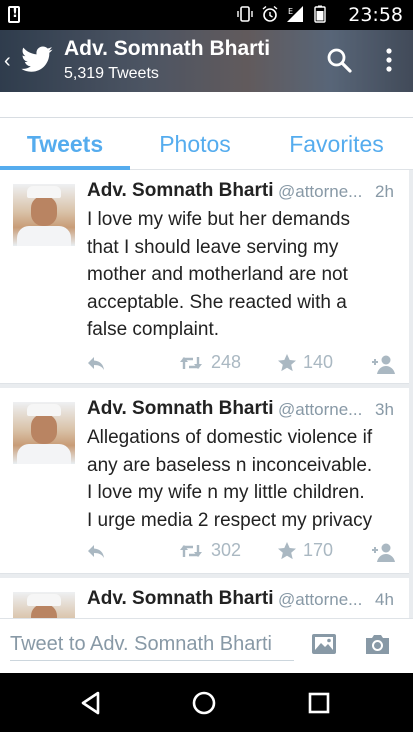 Image resolution: width=413 pixels, height=732 pixels. What do you see at coordinates (282, 14) in the screenshot?
I see `status-icons: E` at bounding box center [282, 14].